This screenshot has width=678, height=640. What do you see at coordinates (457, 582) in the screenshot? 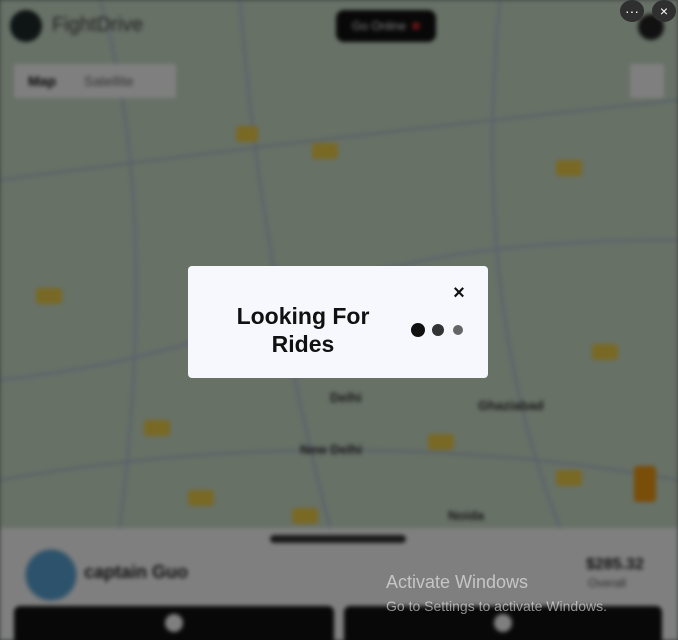
I see `activation-title: Activate Windows` at bounding box center [457, 582].